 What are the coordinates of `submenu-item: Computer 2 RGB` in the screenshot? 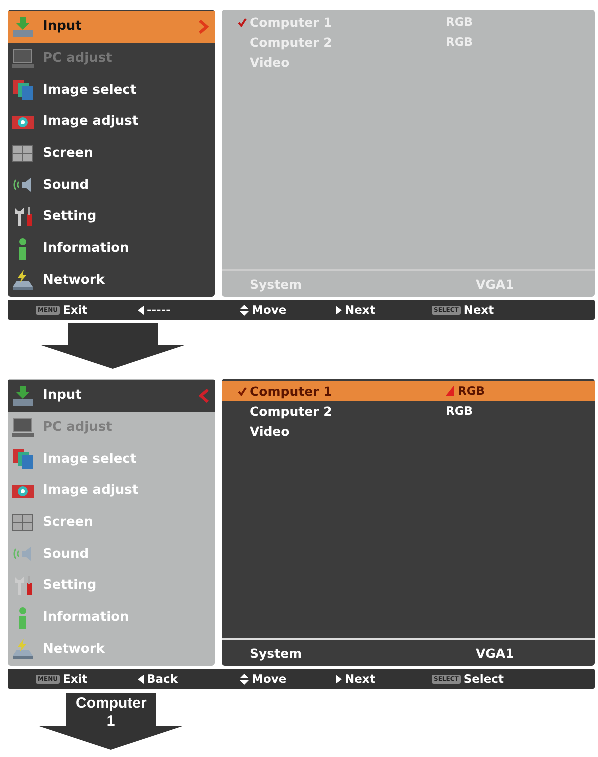 It's located at (408, 411).